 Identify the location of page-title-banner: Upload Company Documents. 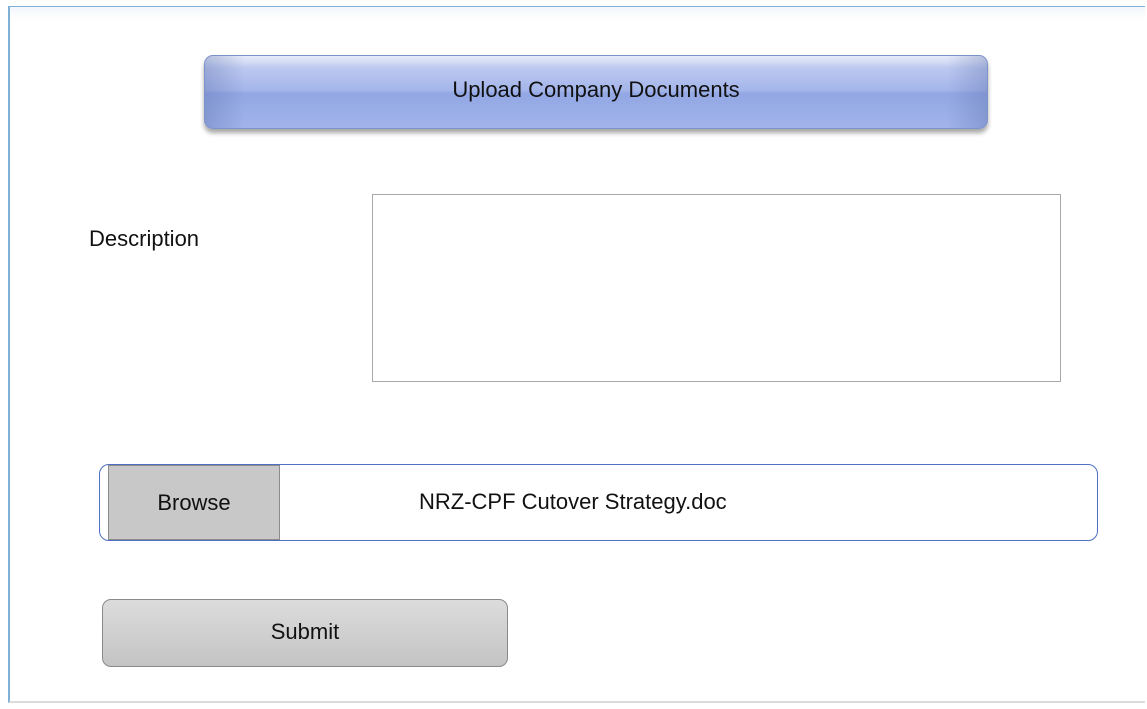
(596, 92).